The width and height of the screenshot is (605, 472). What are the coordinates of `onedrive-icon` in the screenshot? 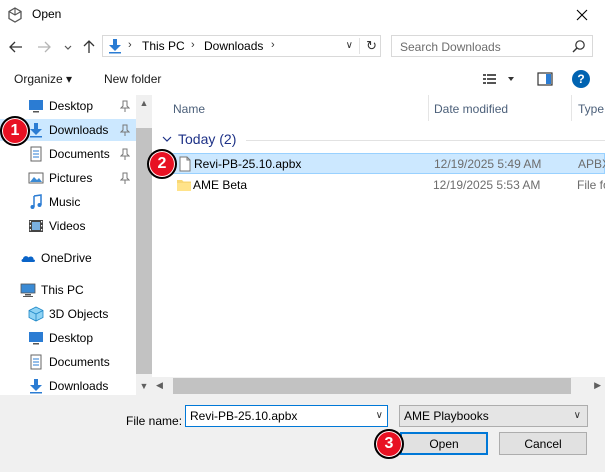 It's located at (28, 259).